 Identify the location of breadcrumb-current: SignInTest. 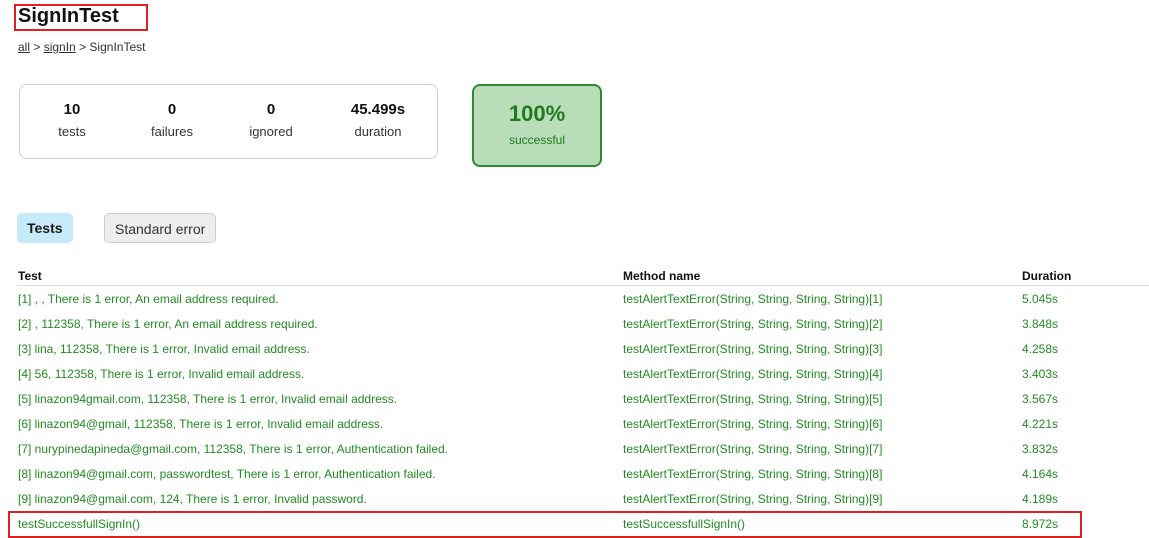
(117, 47).